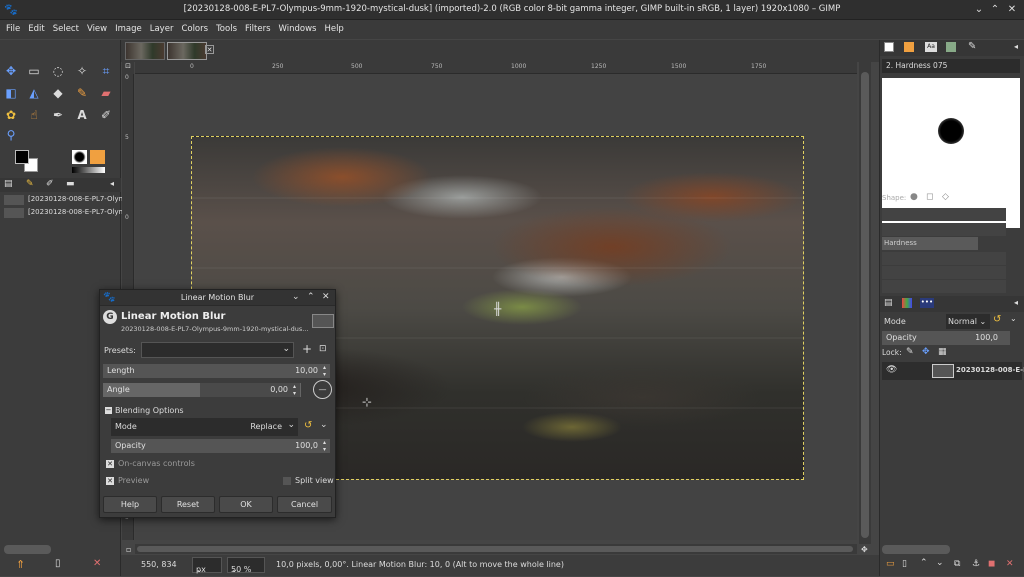 The width and height of the screenshot is (1024, 577). I want to click on raise-icon: ⇑, so click(20, 564).